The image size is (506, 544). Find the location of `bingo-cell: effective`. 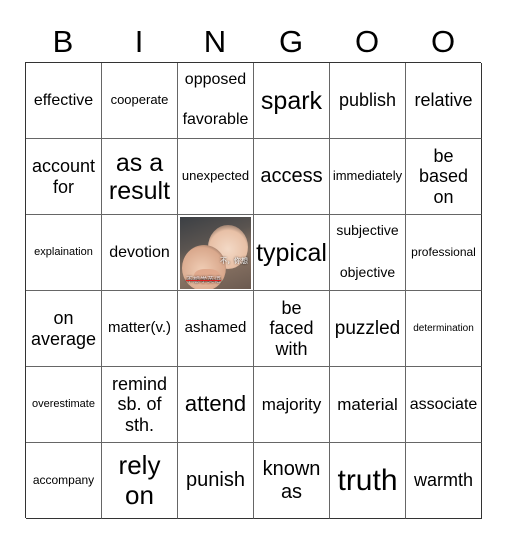

bingo-cell: effective is located at coordinates (64, 101).